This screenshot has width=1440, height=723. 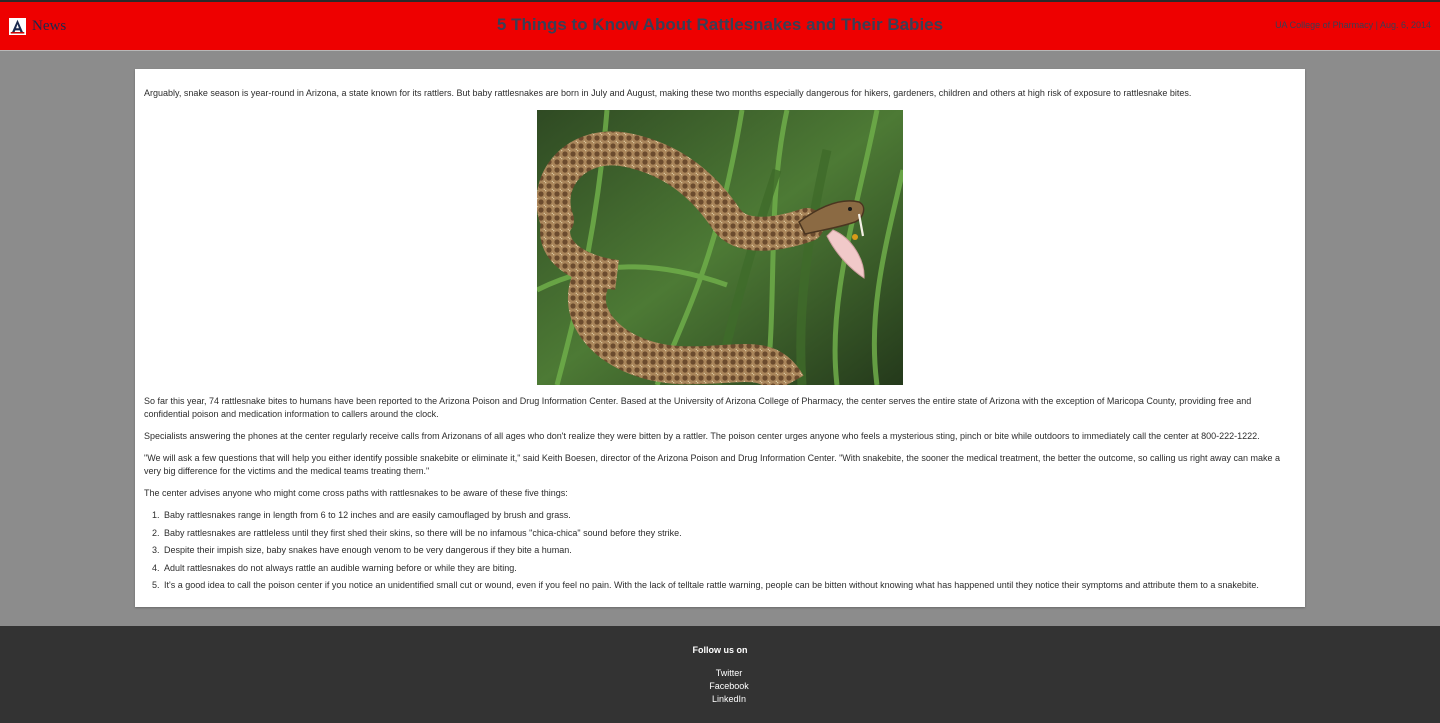 I want to click on social-links: Twitter Facebook LinkedIn, so click(x=720, y=686).